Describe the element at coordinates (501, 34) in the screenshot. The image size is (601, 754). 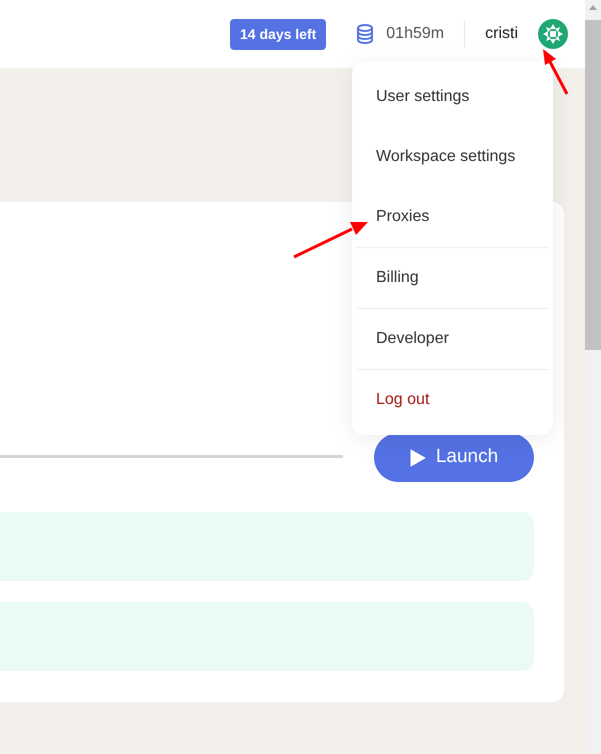
I see `username: cristi` at that location.